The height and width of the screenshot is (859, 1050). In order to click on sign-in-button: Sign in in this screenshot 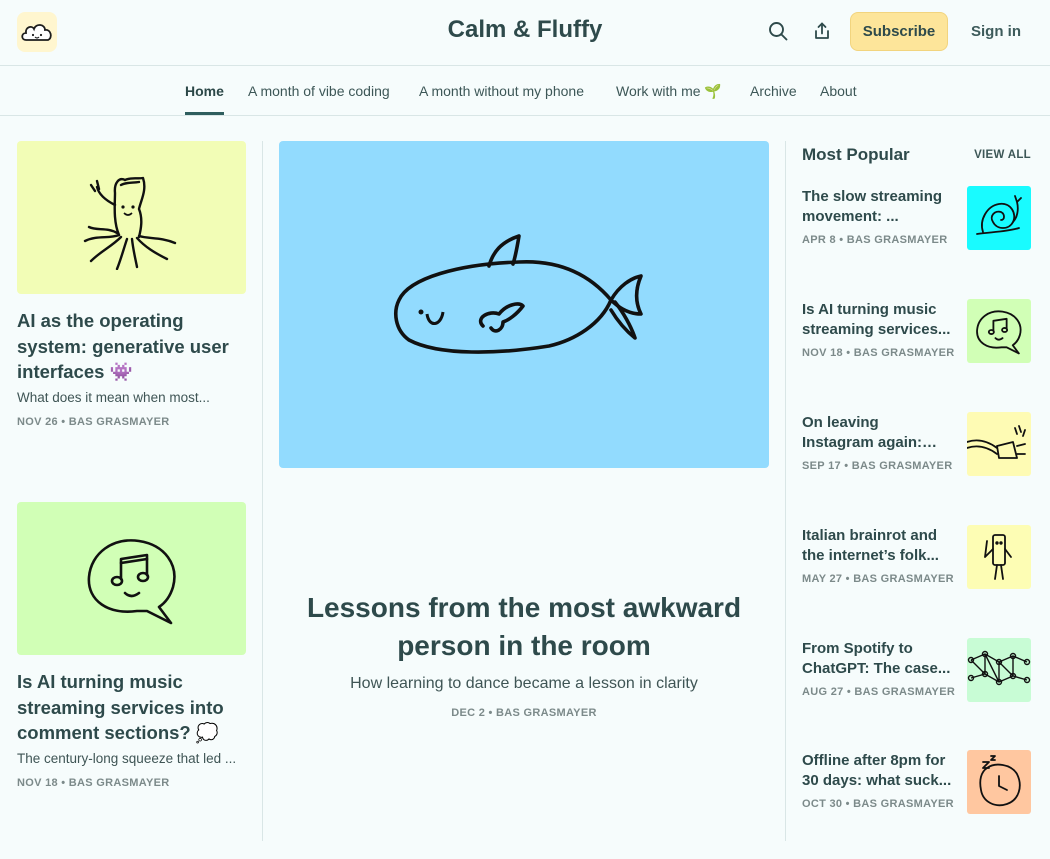, I will do `click(996, 31)`.